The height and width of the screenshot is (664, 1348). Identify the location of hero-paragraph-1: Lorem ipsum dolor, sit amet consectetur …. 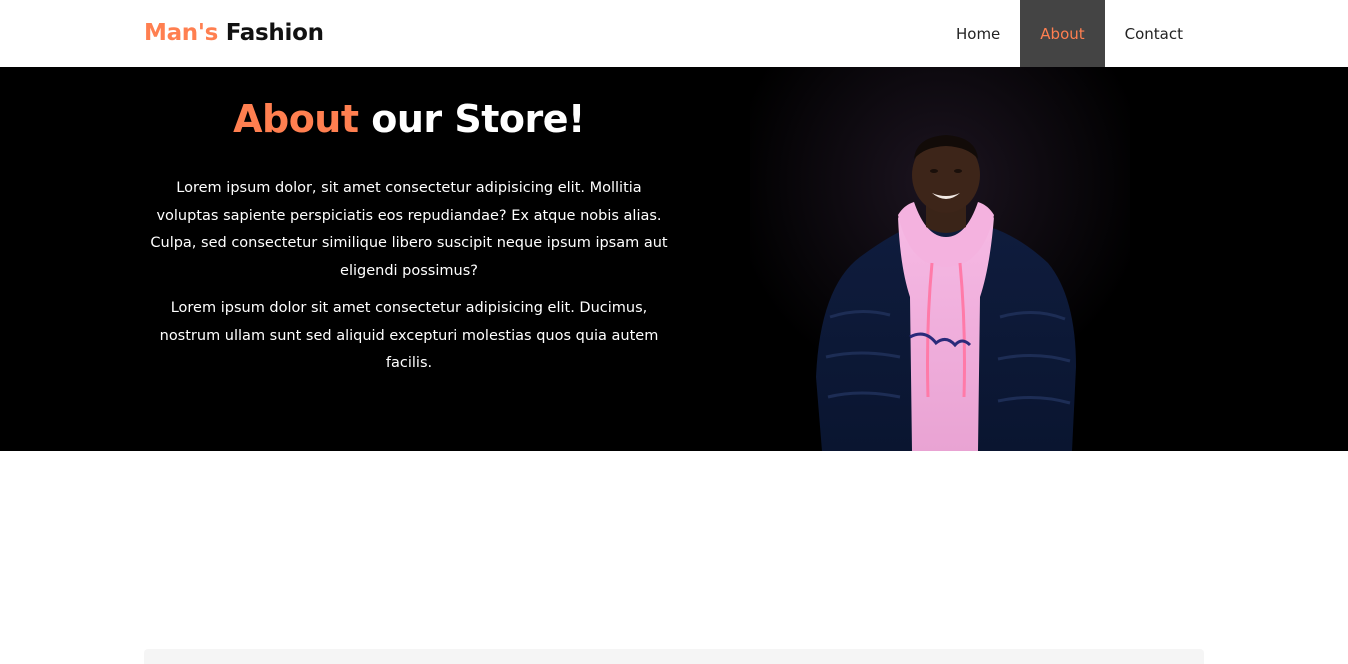
(409, 229).